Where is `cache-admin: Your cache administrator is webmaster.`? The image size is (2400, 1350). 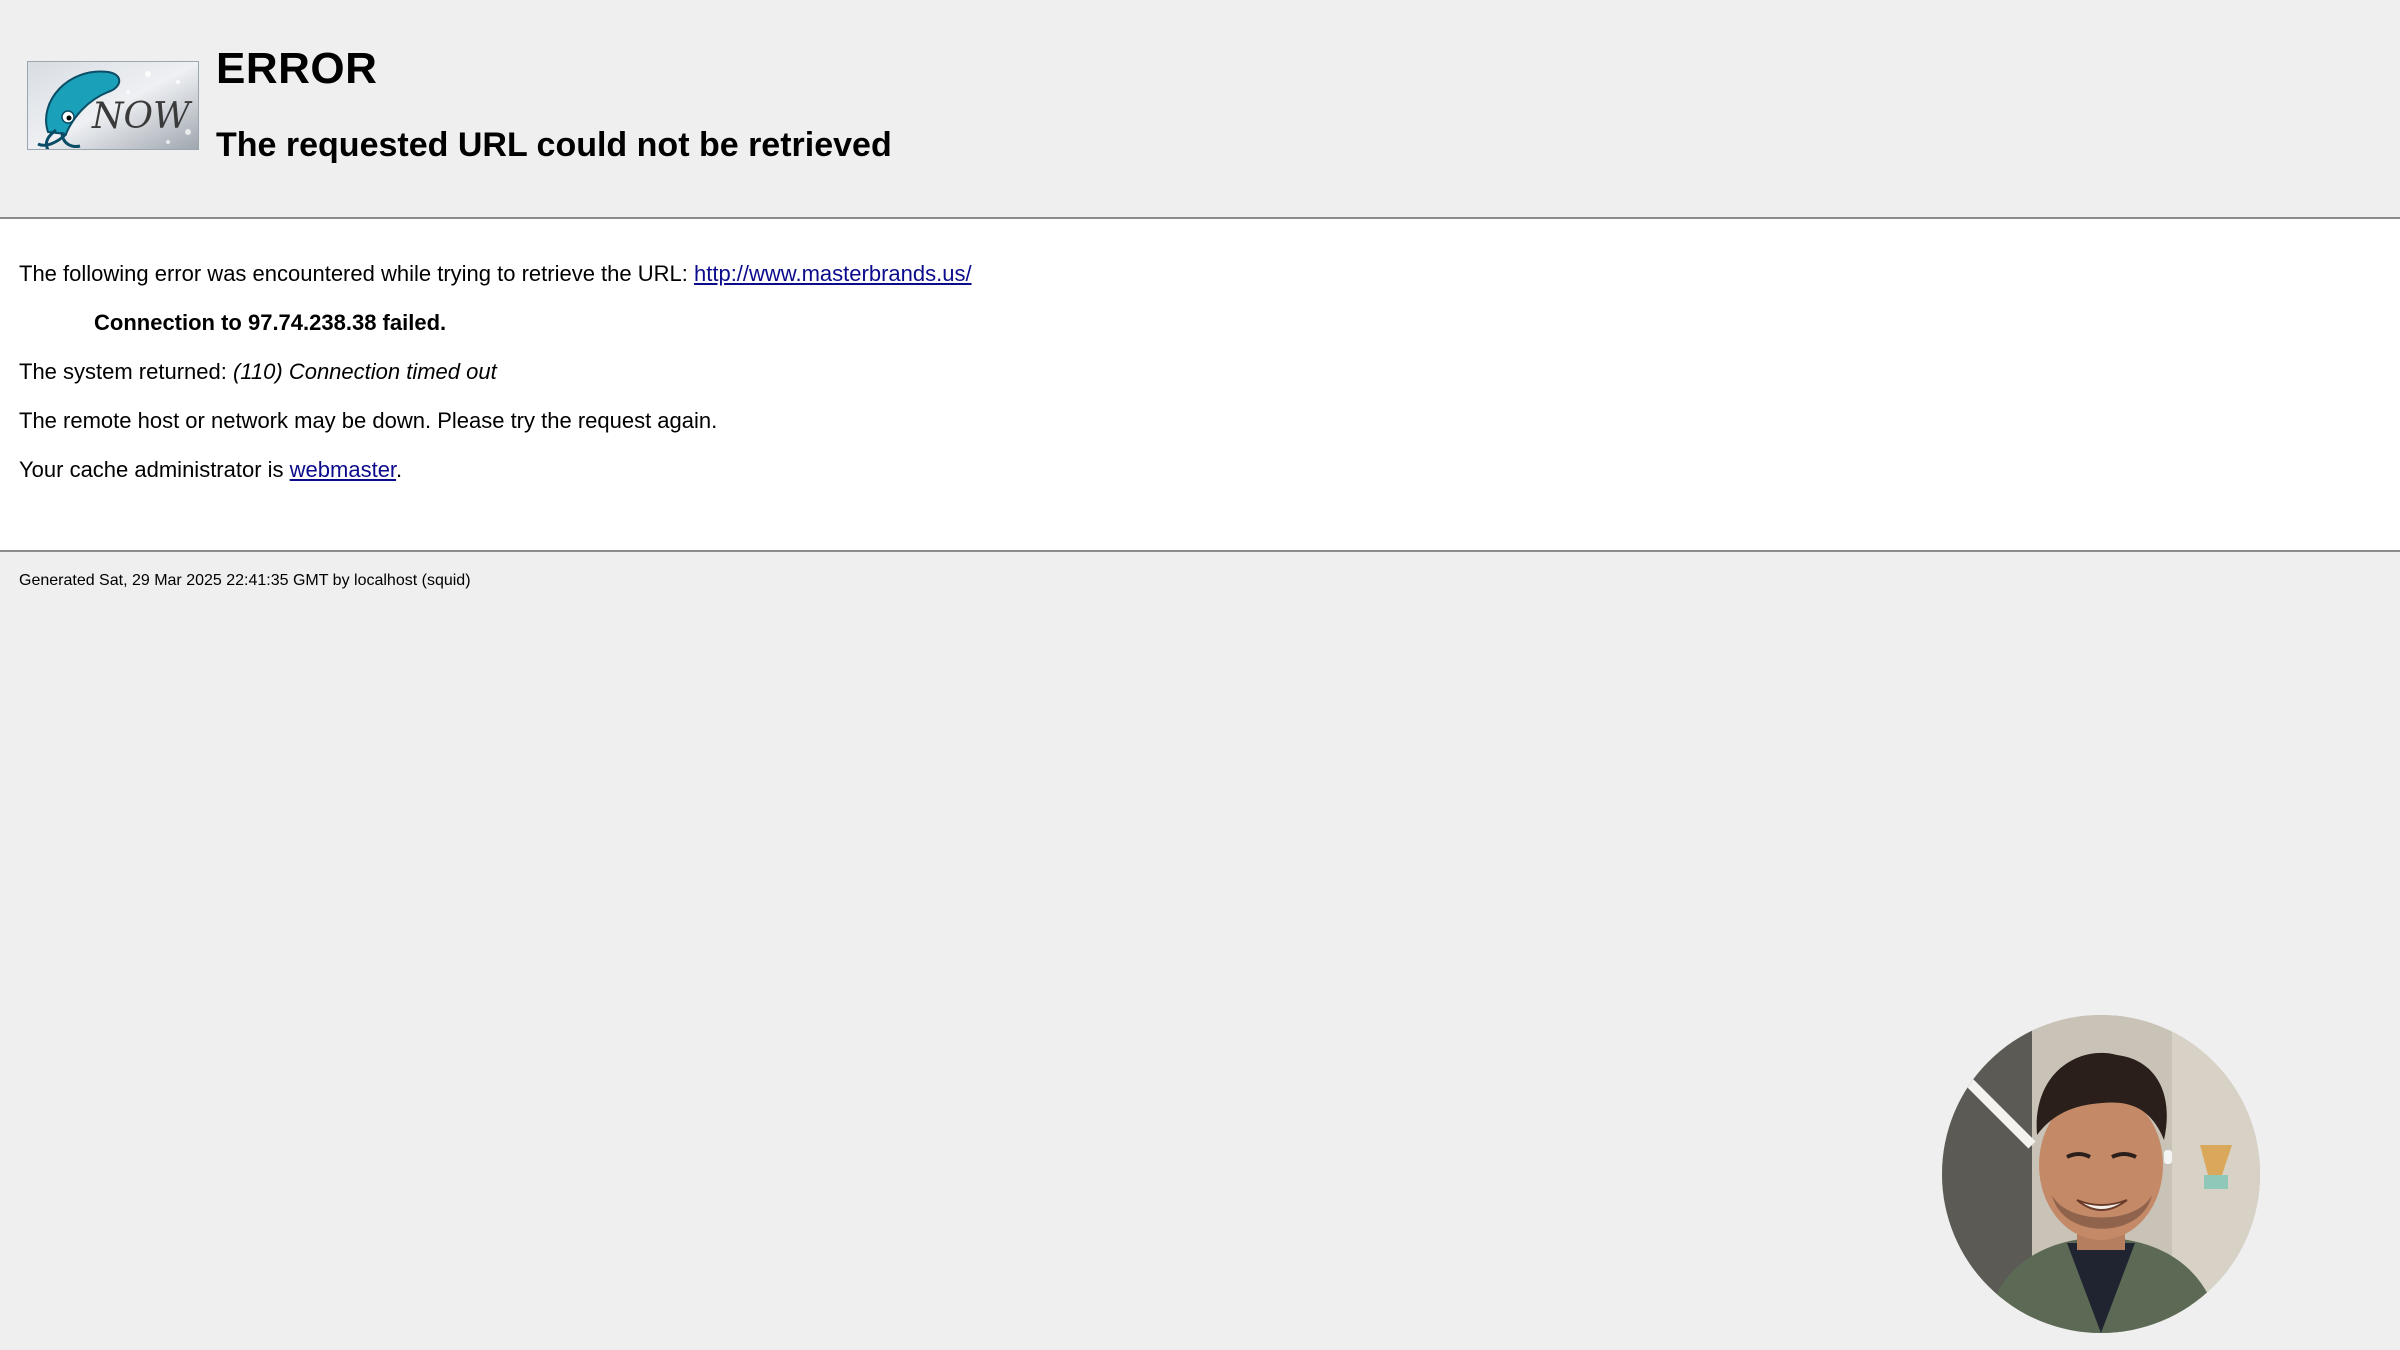 cache-admin: Your cache administrator is webmaster. is located at coordinates (210, 470).